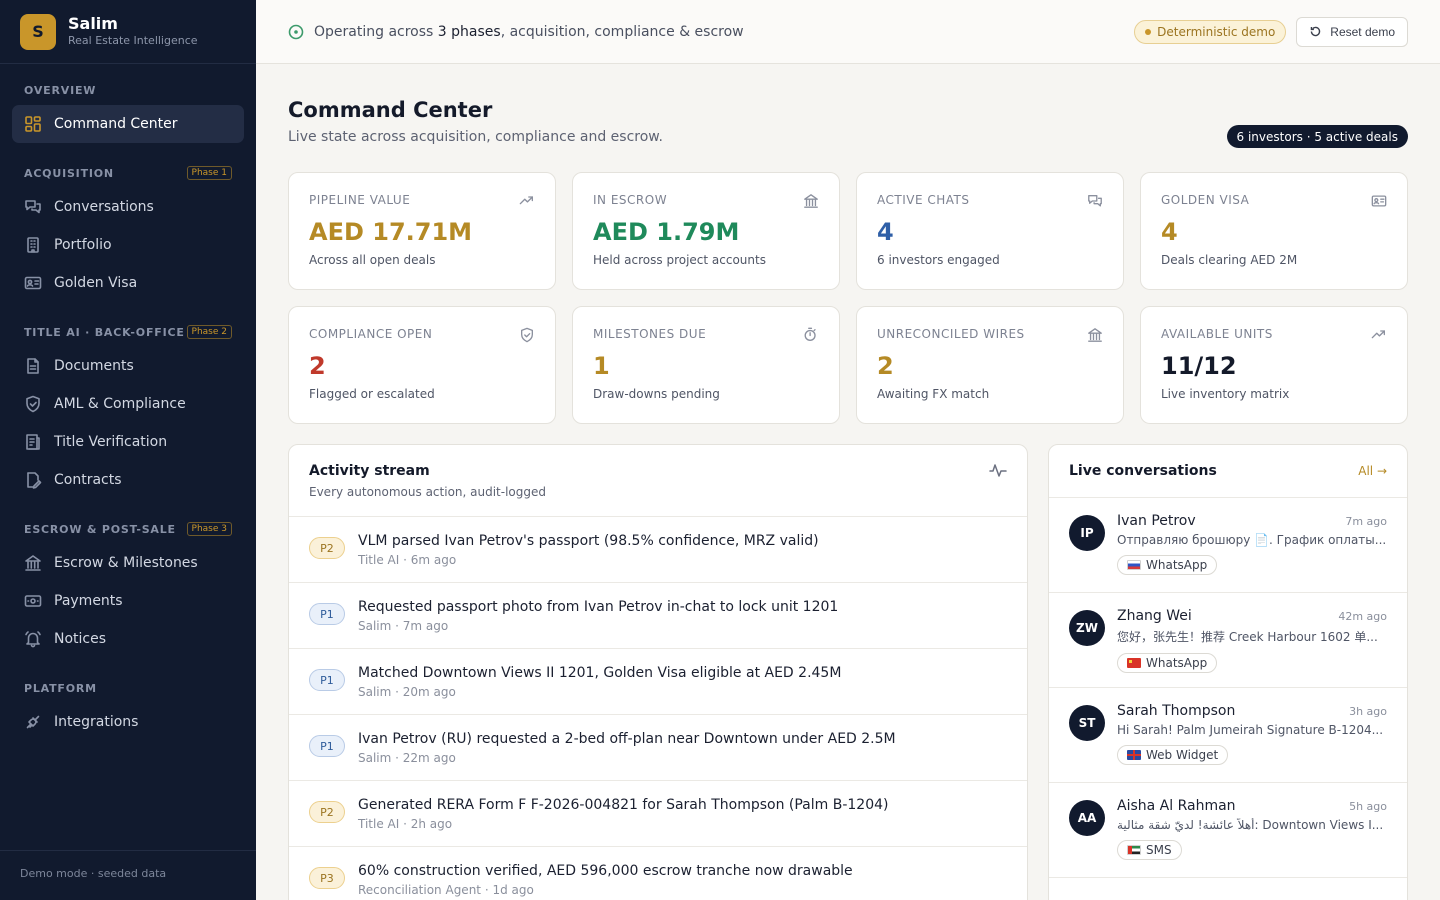 This screenshot has width=1440, height=900. Describe the element at coordinates (666, 232) in the screenshot. I see `stat-value: AED 1.79M` at that location.